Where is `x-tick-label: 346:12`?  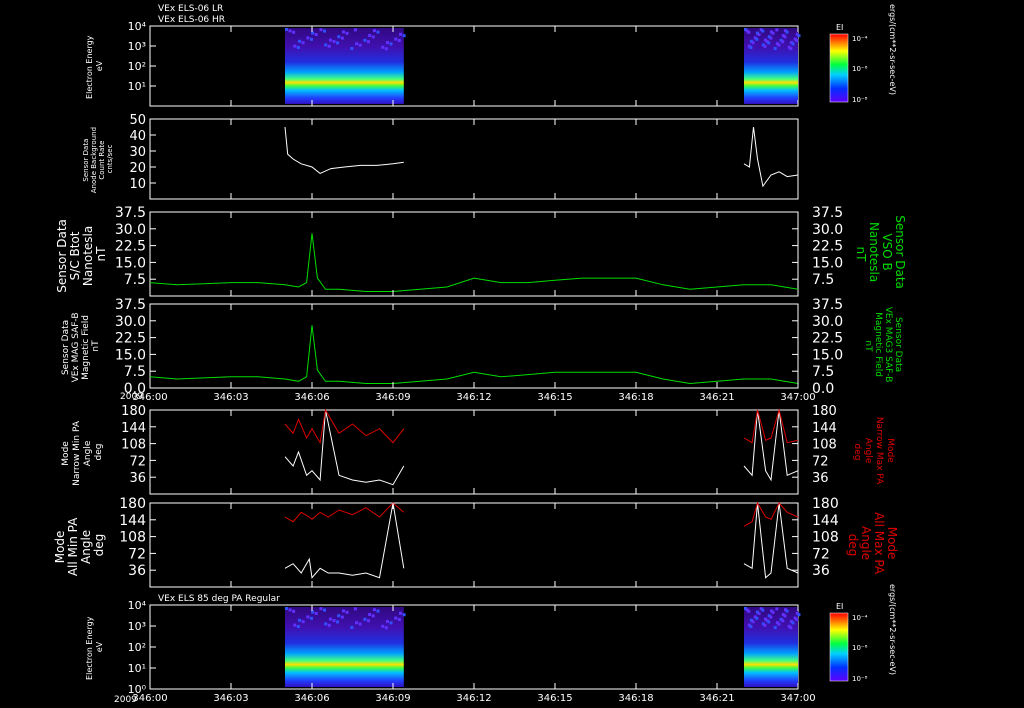 x-tick-label: 346:12 is located at coordinates (473, 698).